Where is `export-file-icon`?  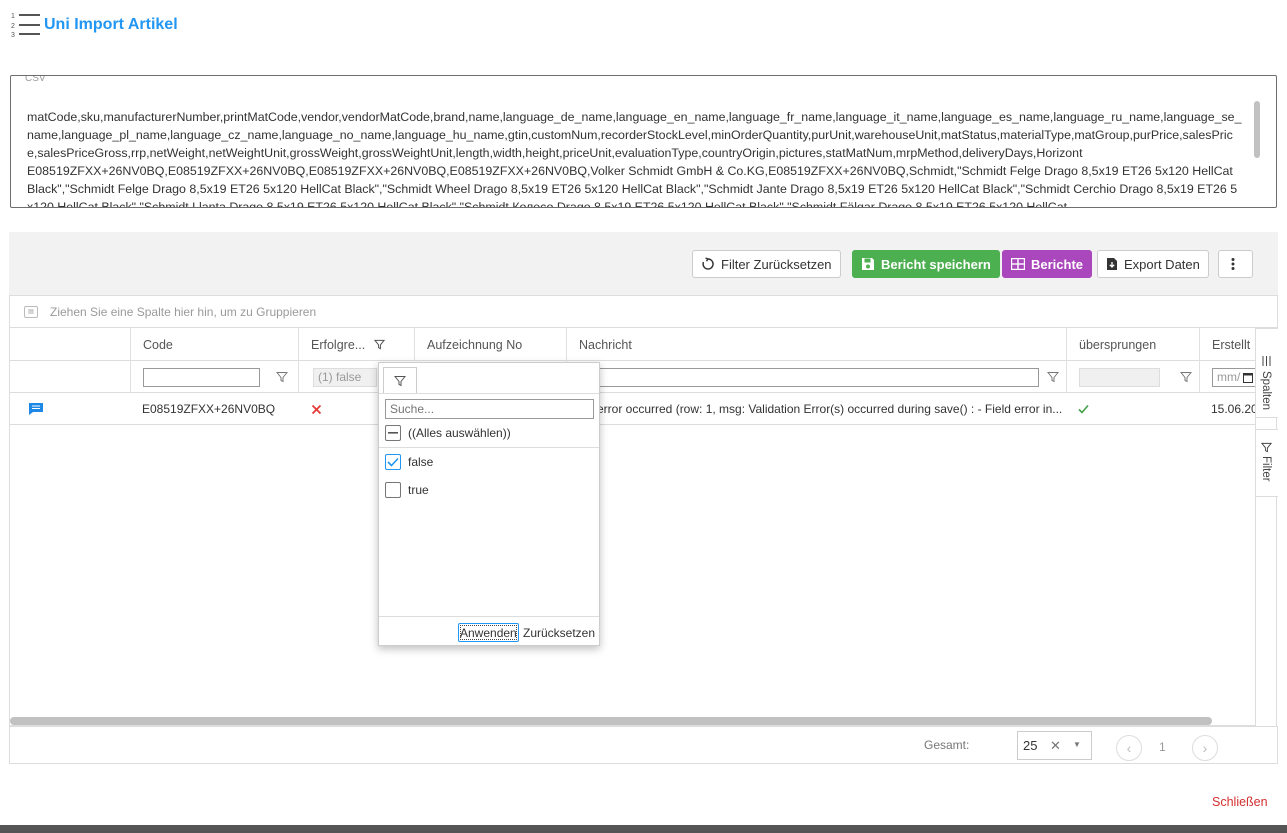
export-file-icon is located at coordinates (1112, 264).